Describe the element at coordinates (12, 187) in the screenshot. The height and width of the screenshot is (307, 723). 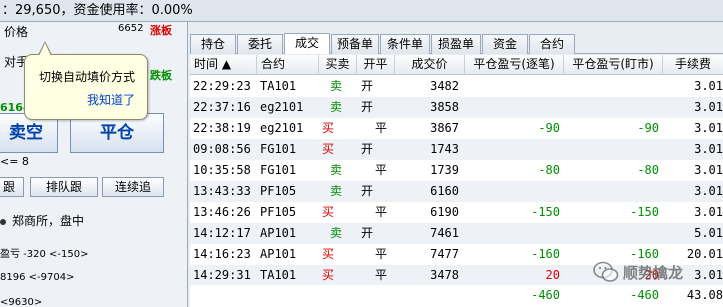
I see `follow-button: 跟` at that location.